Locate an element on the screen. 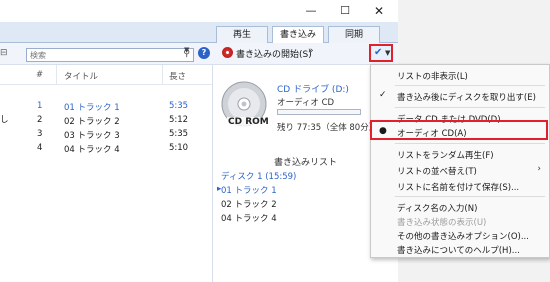 Image resolution: width=550 pixels, height=282 pixels. table-row: 2 02 トラック 2 5:12 is located at coordinates (106, 122).